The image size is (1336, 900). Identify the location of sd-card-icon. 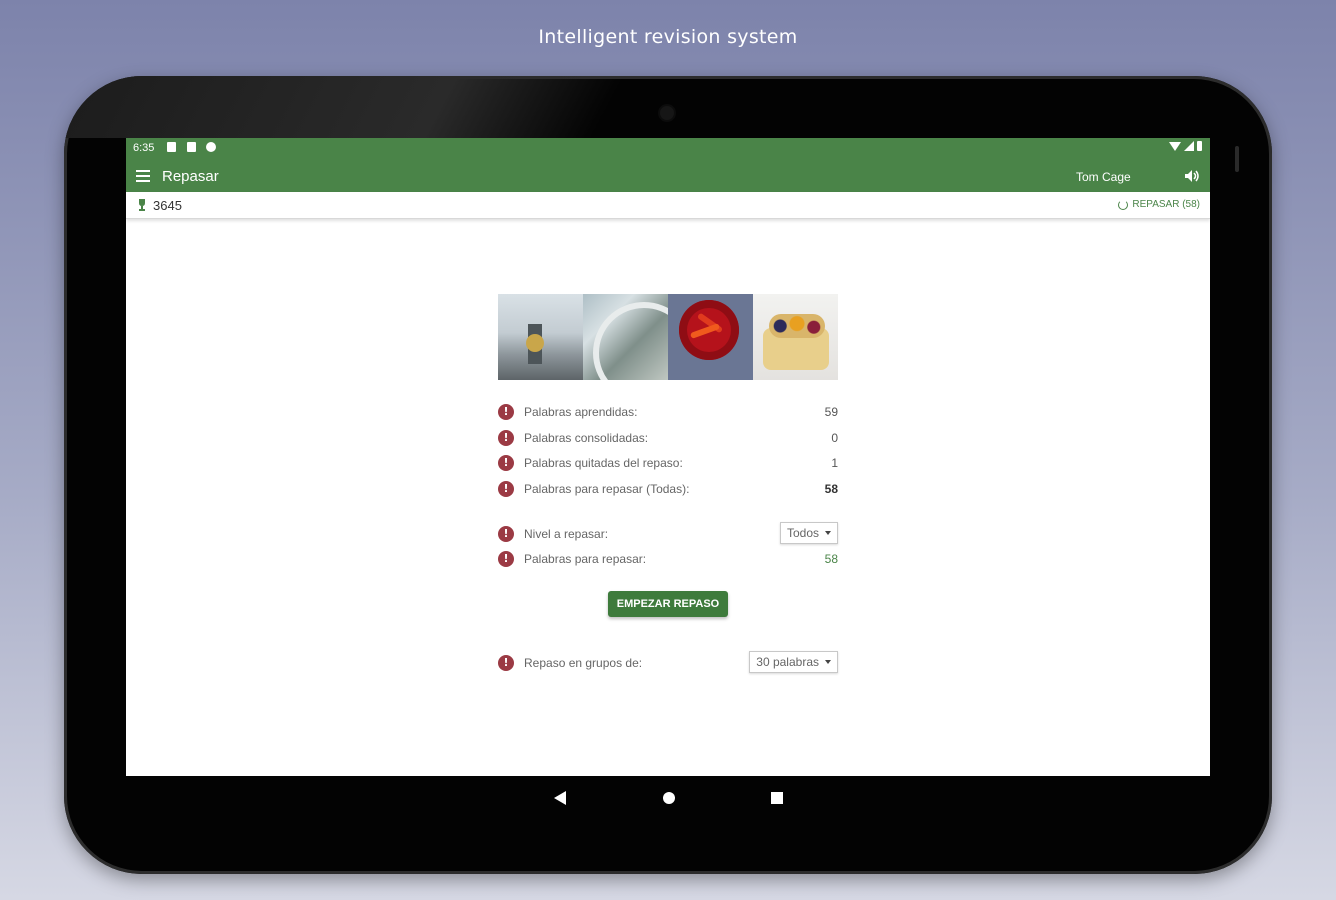
(191, 147).